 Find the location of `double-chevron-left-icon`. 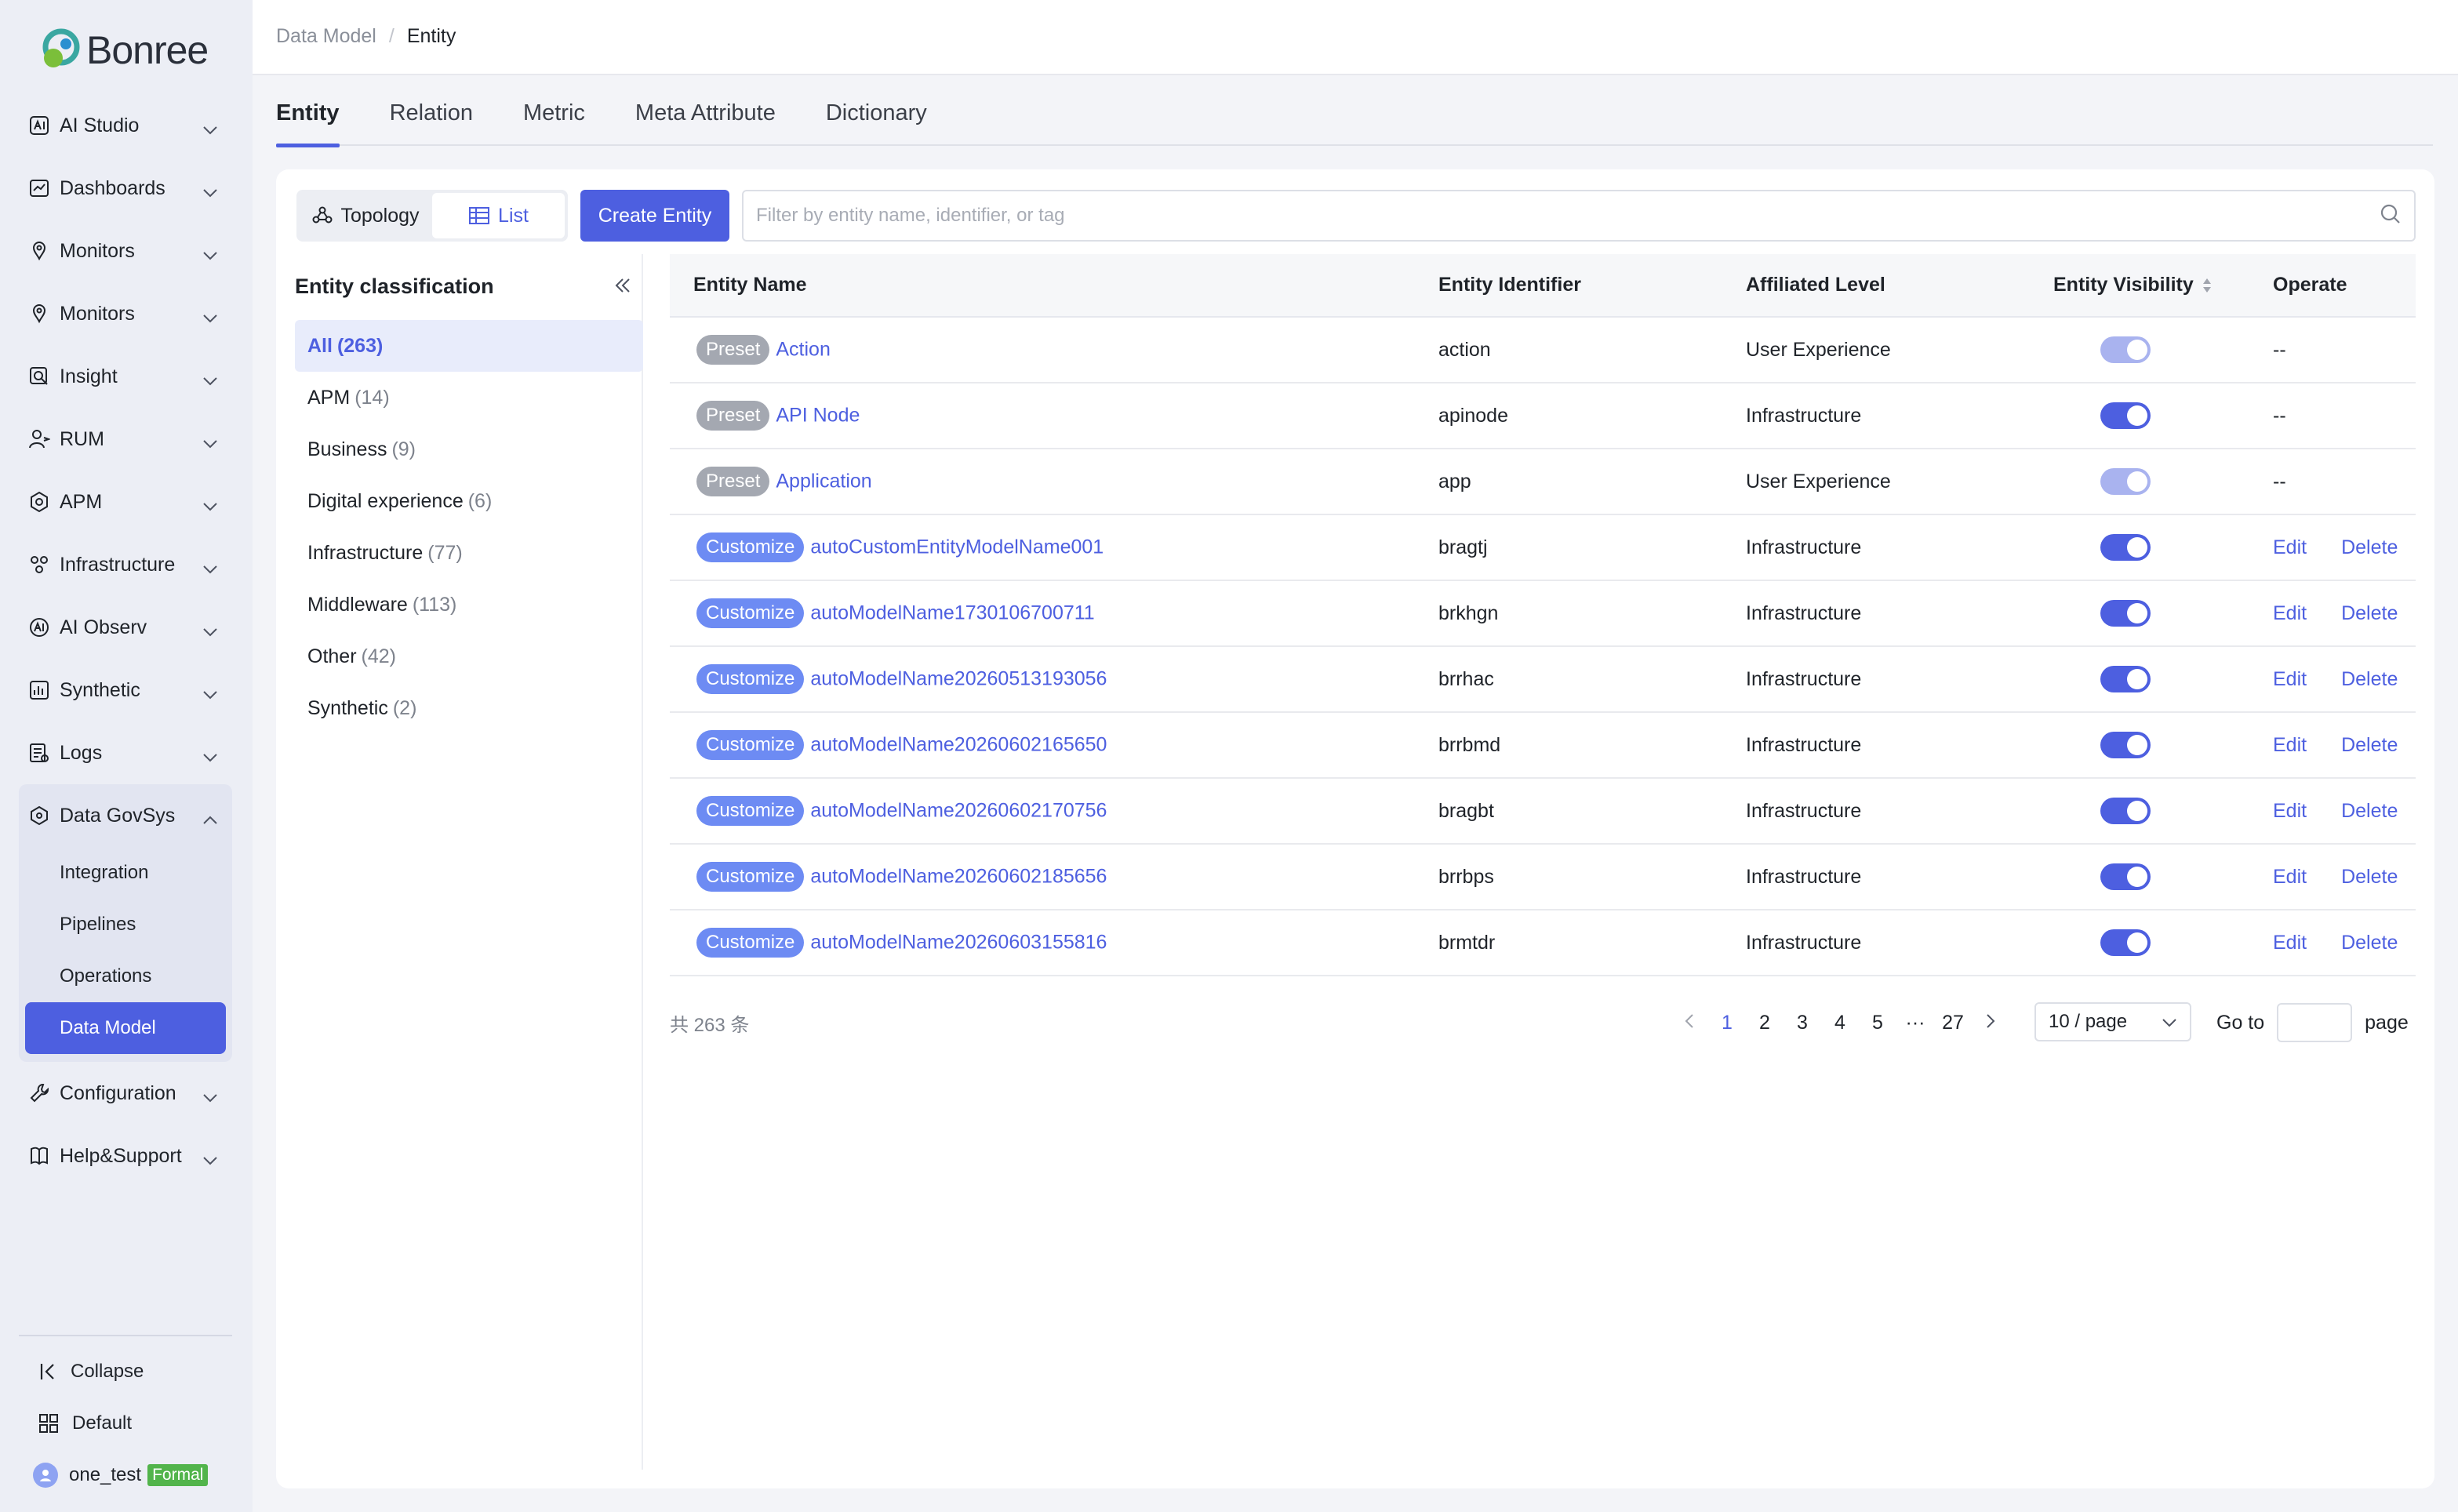

double-chevron-left-icon is located at coordinates (622, 287).